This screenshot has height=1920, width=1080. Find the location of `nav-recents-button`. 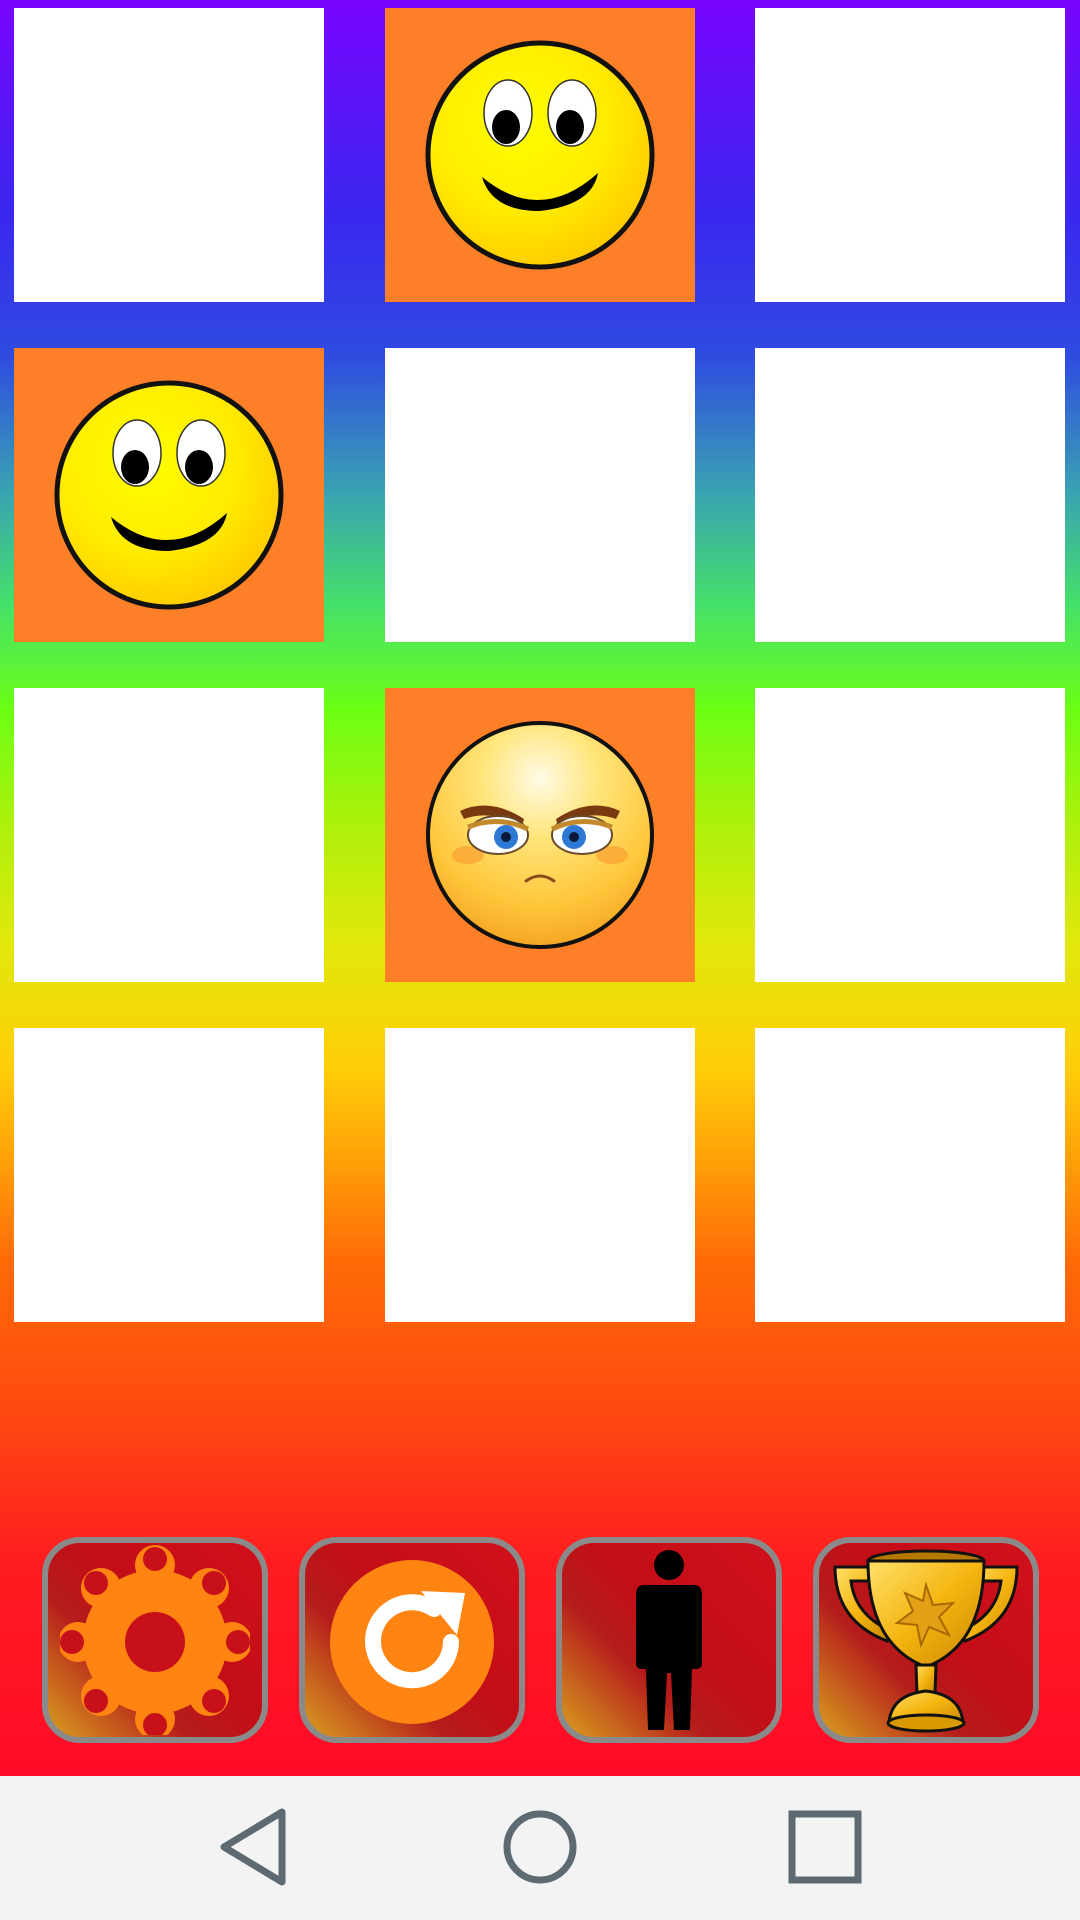

nav-recents-button is located at coordinates (825, 1847).